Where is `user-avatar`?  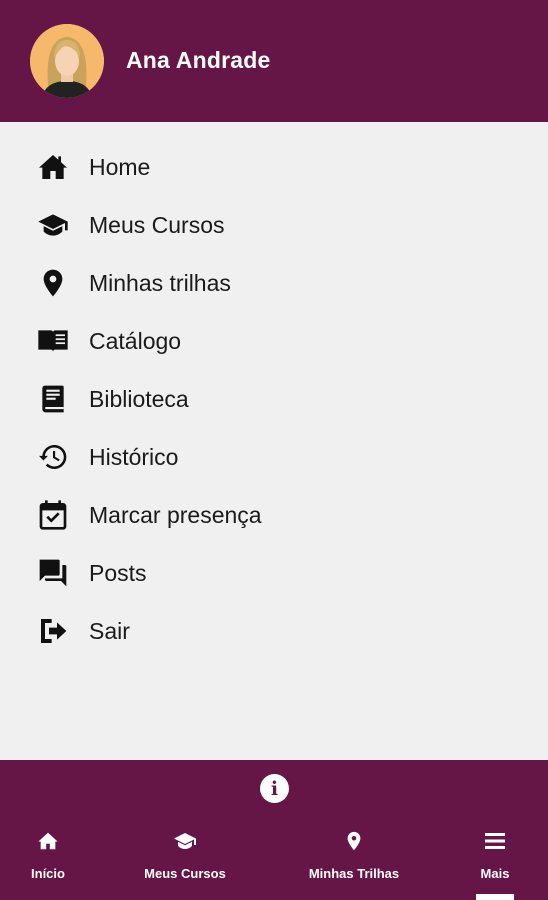 user-avatar is located at coordinates (67, 61).